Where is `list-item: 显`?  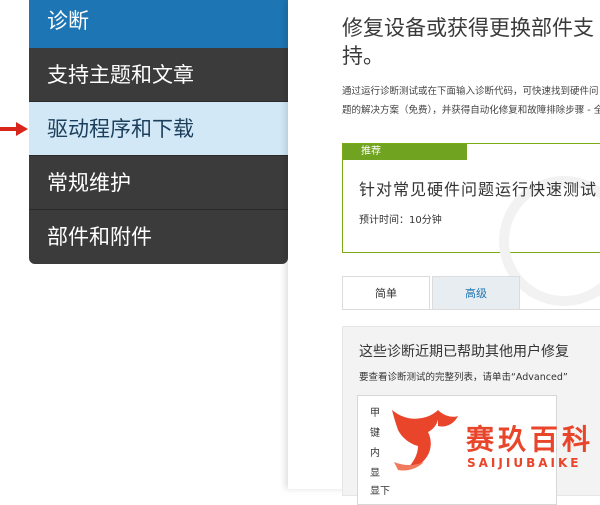
list-item: 显 is located at coordinates (375, 471).